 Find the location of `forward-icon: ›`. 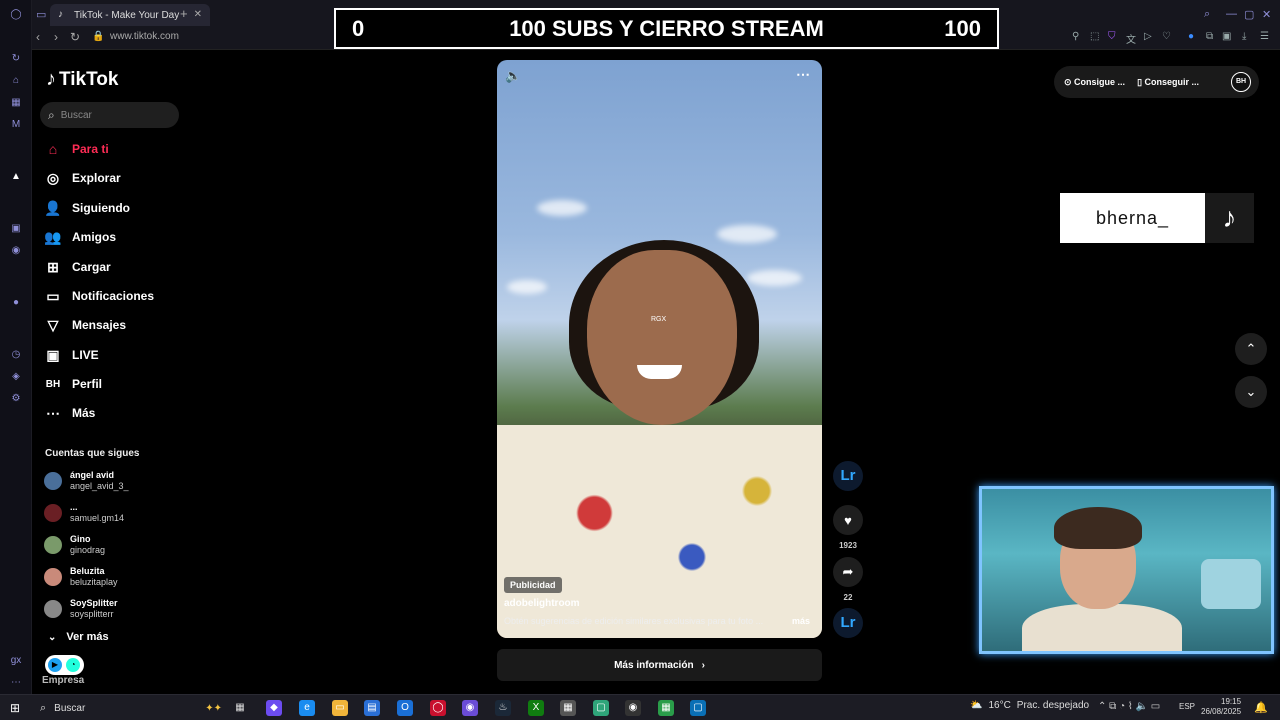

forward-icon: › is located at coordinates (56, 37).